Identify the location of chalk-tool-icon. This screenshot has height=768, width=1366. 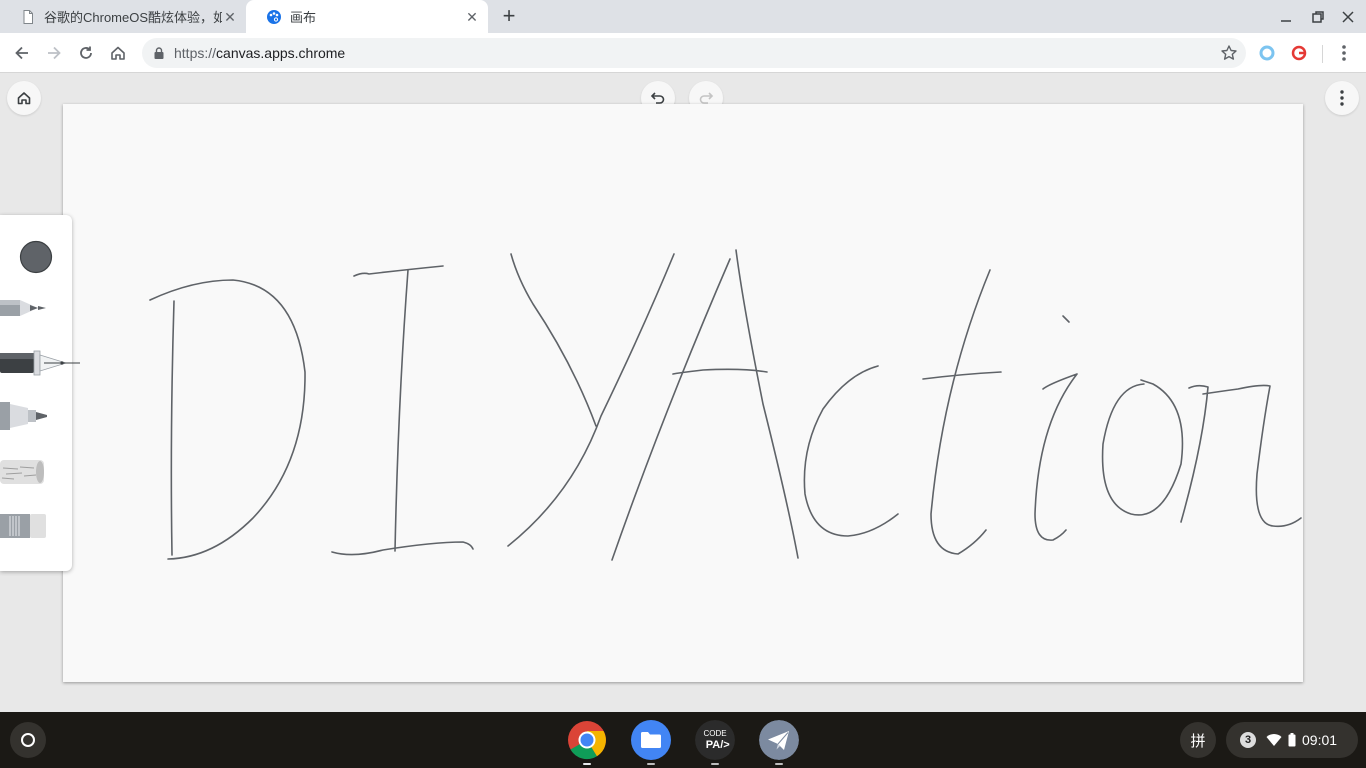
(24, 472).